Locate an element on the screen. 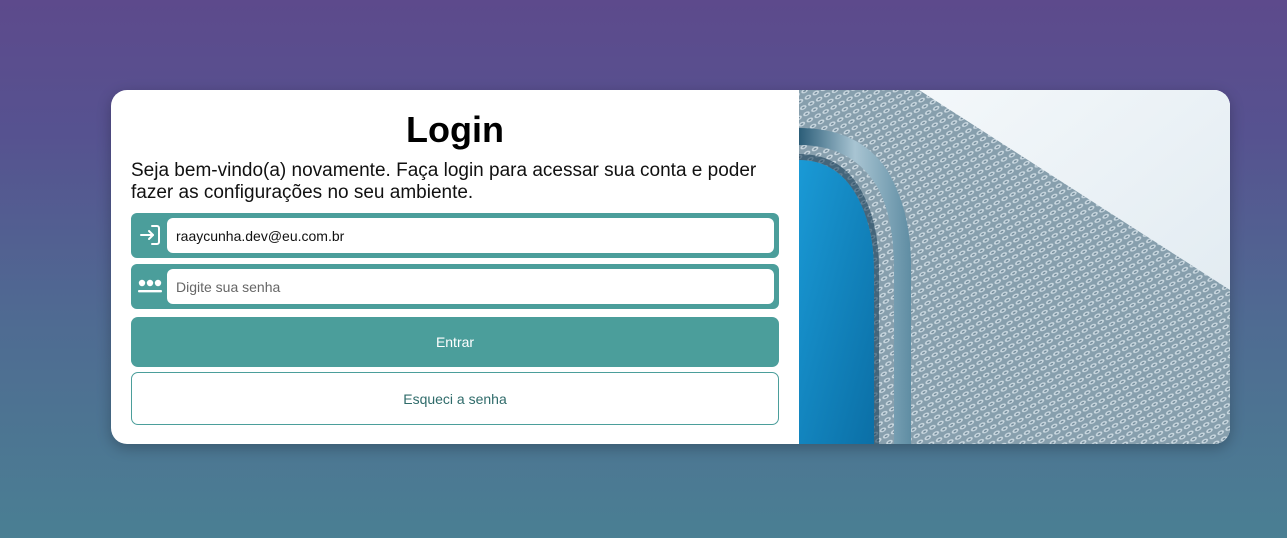 This screenshot has width=1287, height=538. login-button: Entrar is located at coordinates (455, 342).